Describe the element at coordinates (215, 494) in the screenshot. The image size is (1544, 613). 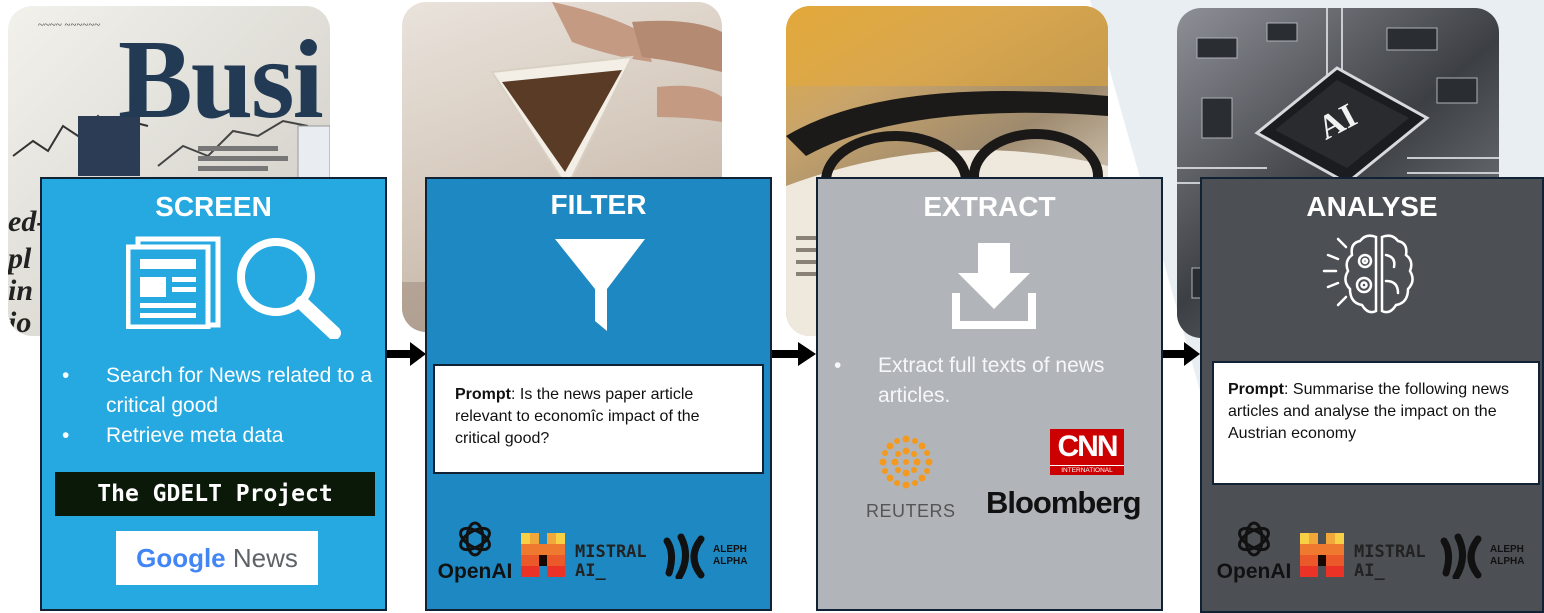
I see `gdelt-logo: The GDELT Project` at that location.